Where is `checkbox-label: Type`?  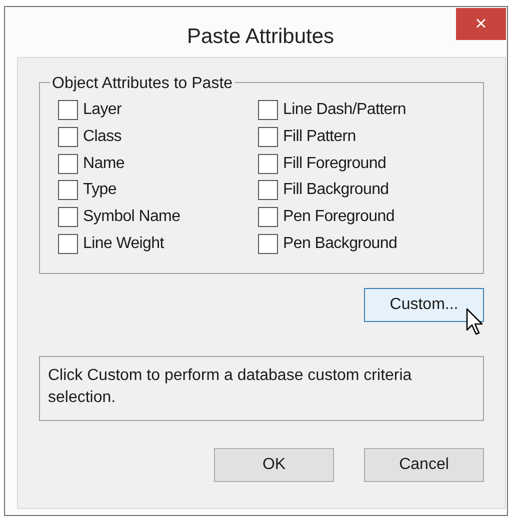
checkbox-label: Type is located at coordinates (99, 190).